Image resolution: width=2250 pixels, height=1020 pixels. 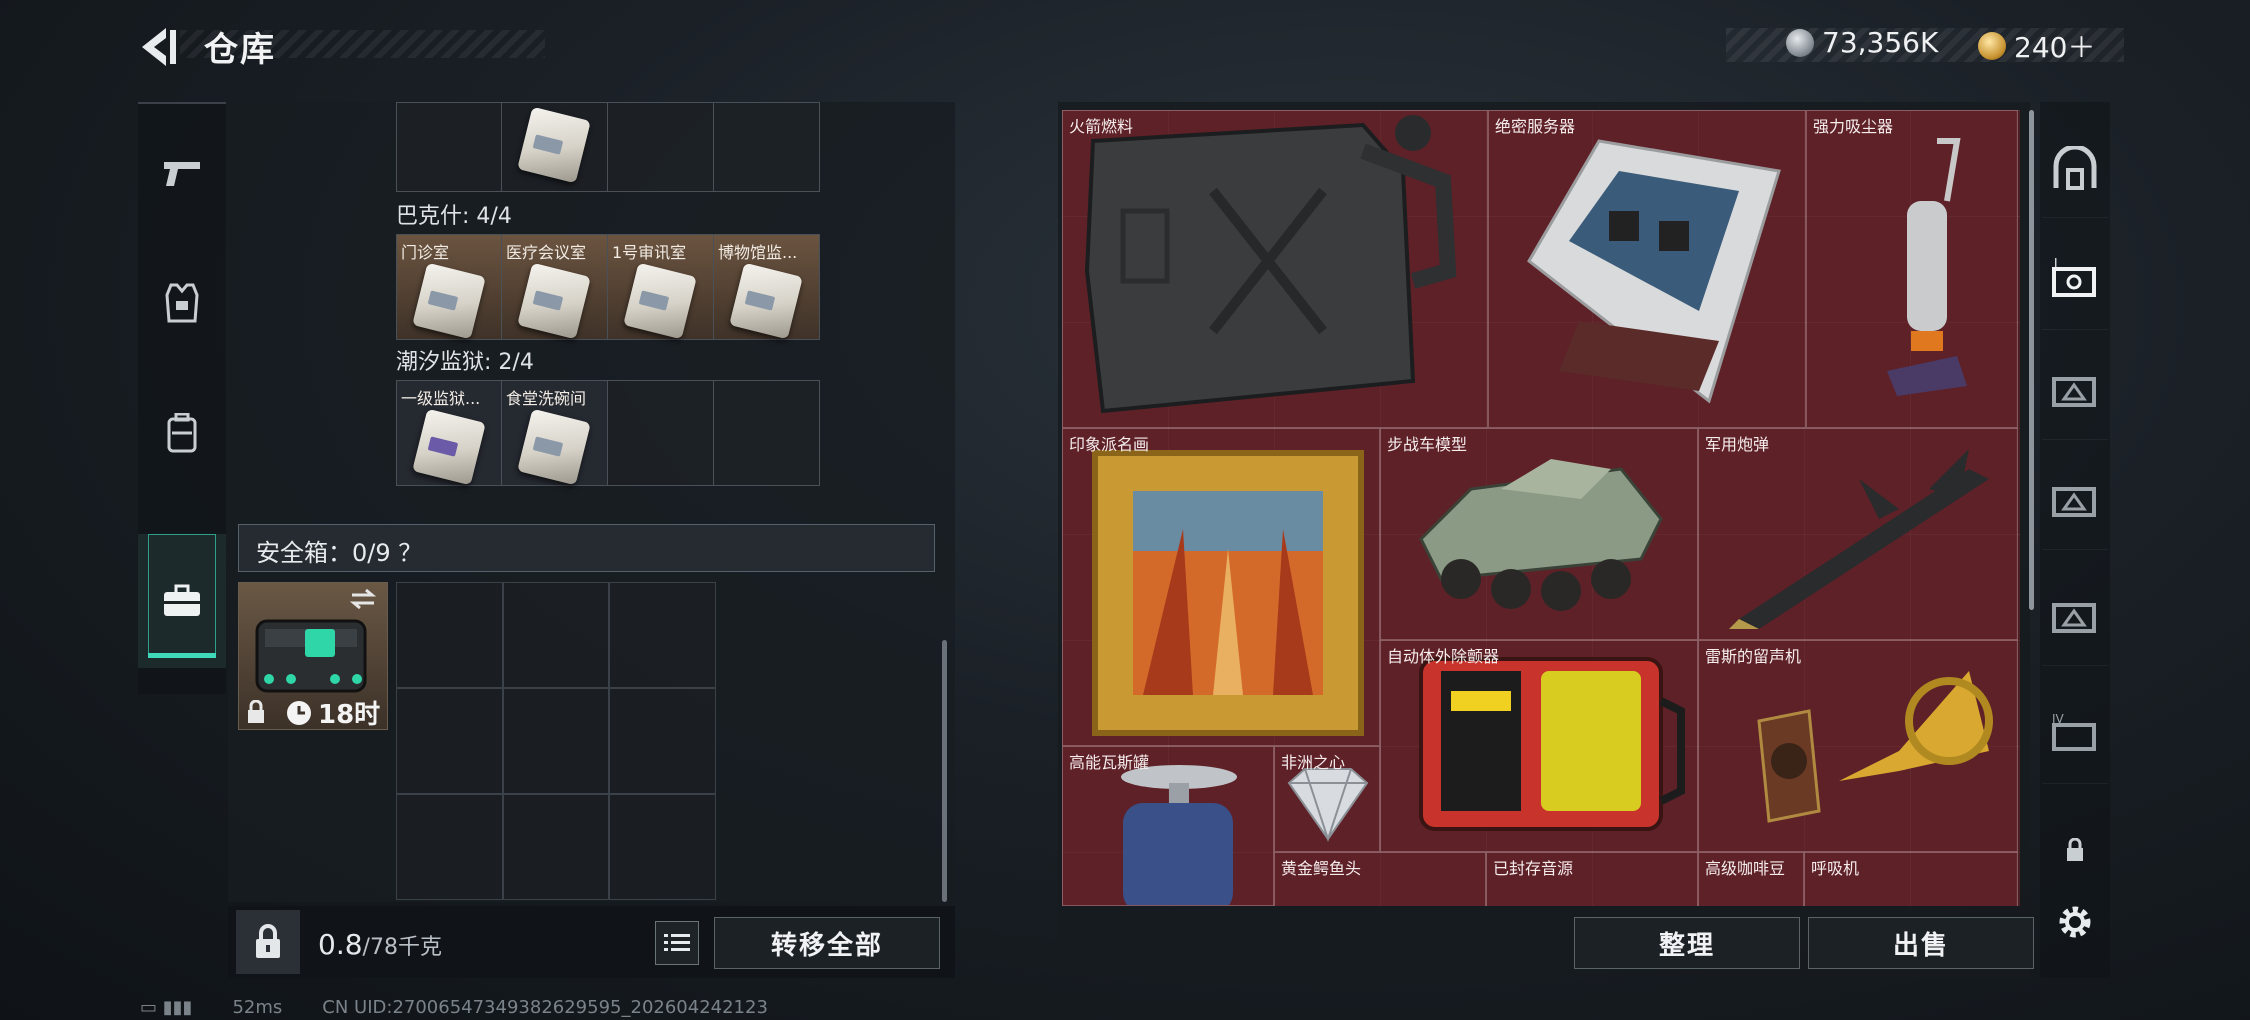 What do you see at coordinates (256, 711) in the screenshot?
I see `lock-small-icon` at bounding box center [256, 711].